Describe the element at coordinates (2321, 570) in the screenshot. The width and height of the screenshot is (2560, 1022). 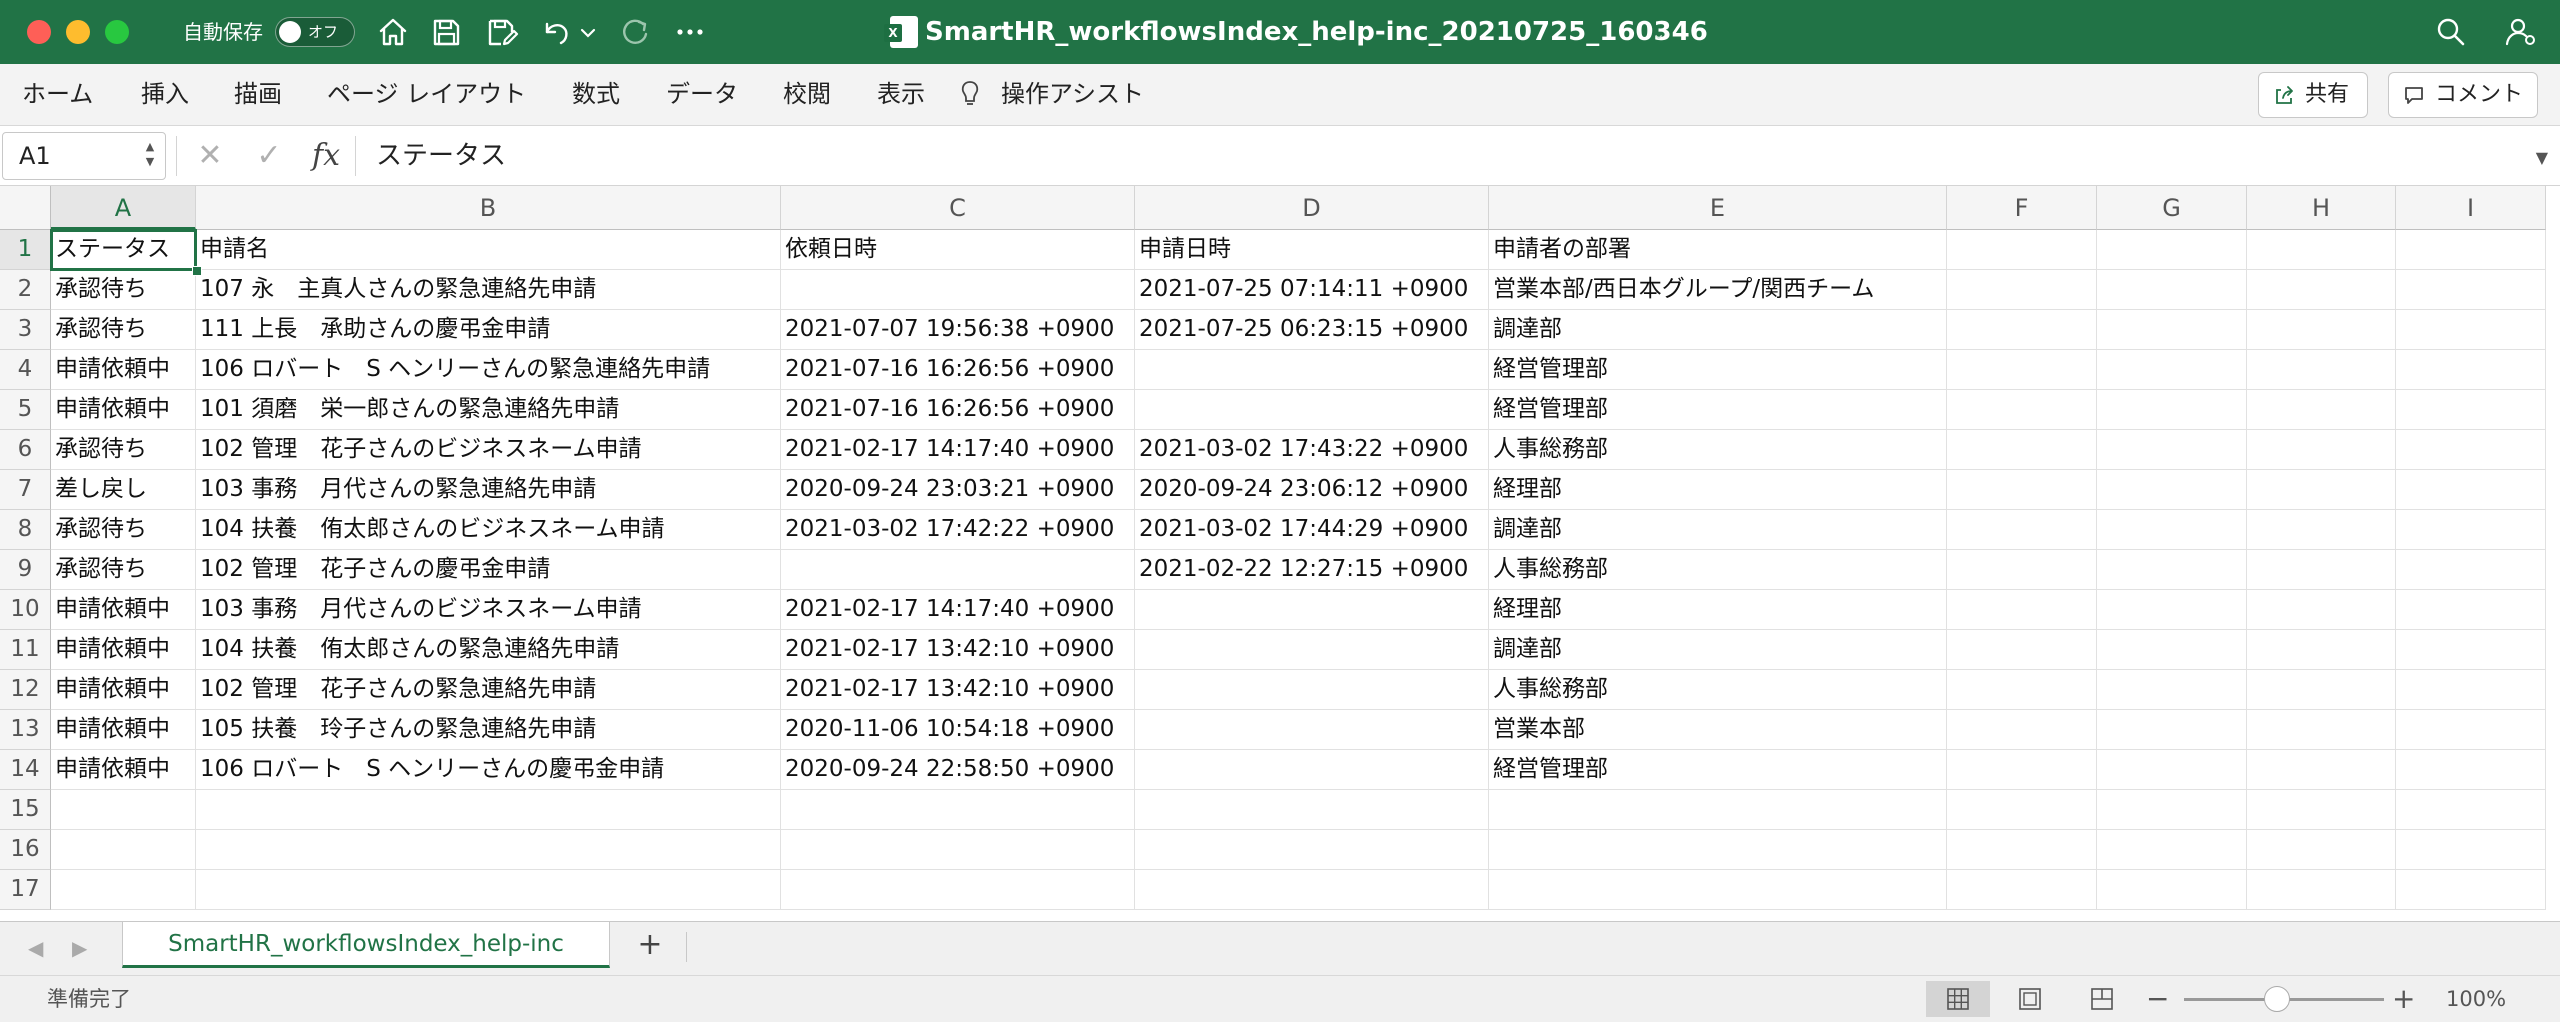
I see `cell-H9` at that location.